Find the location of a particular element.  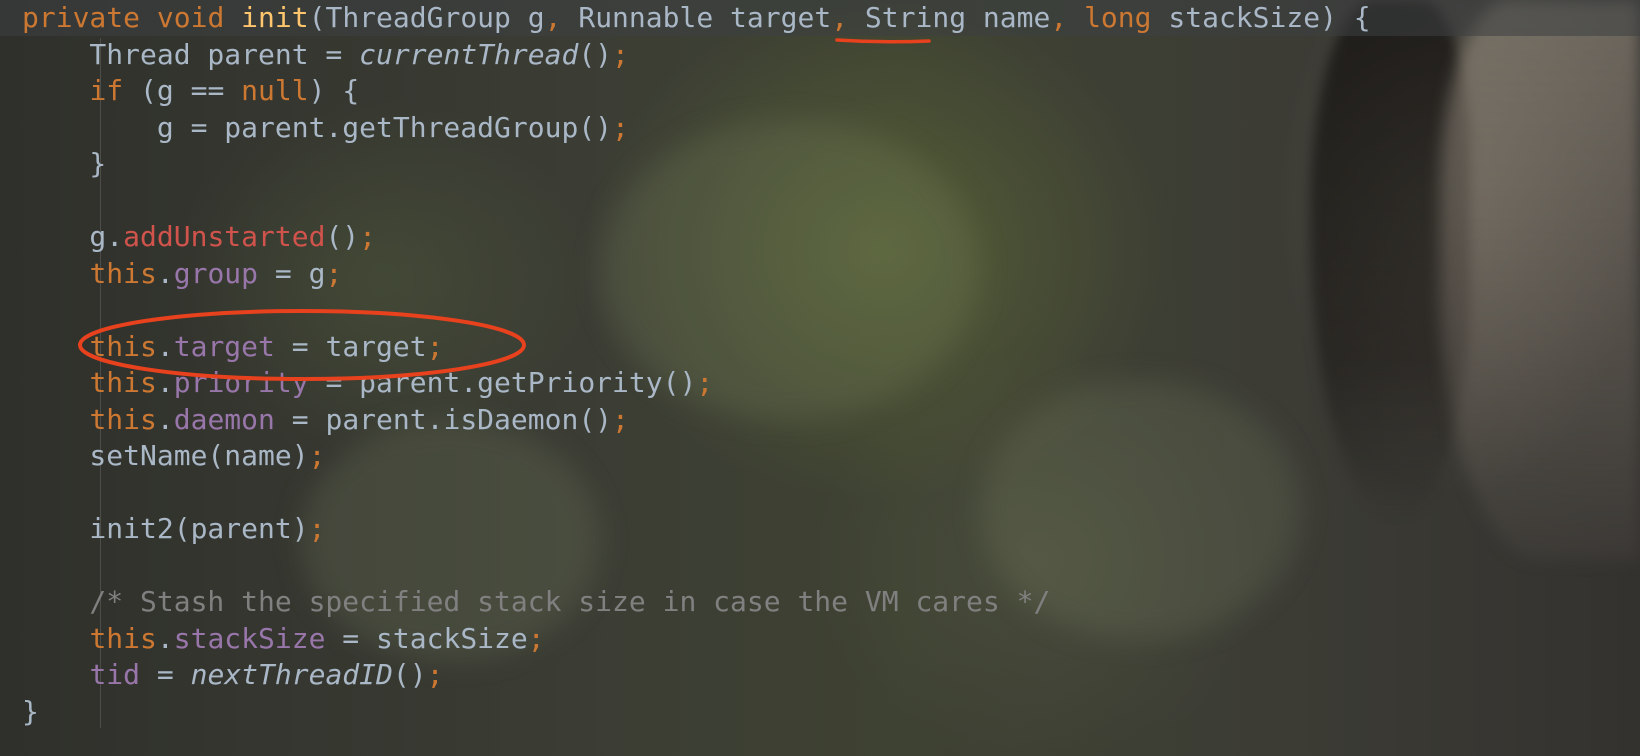

code-token: void is located at coordinates (190, 17).